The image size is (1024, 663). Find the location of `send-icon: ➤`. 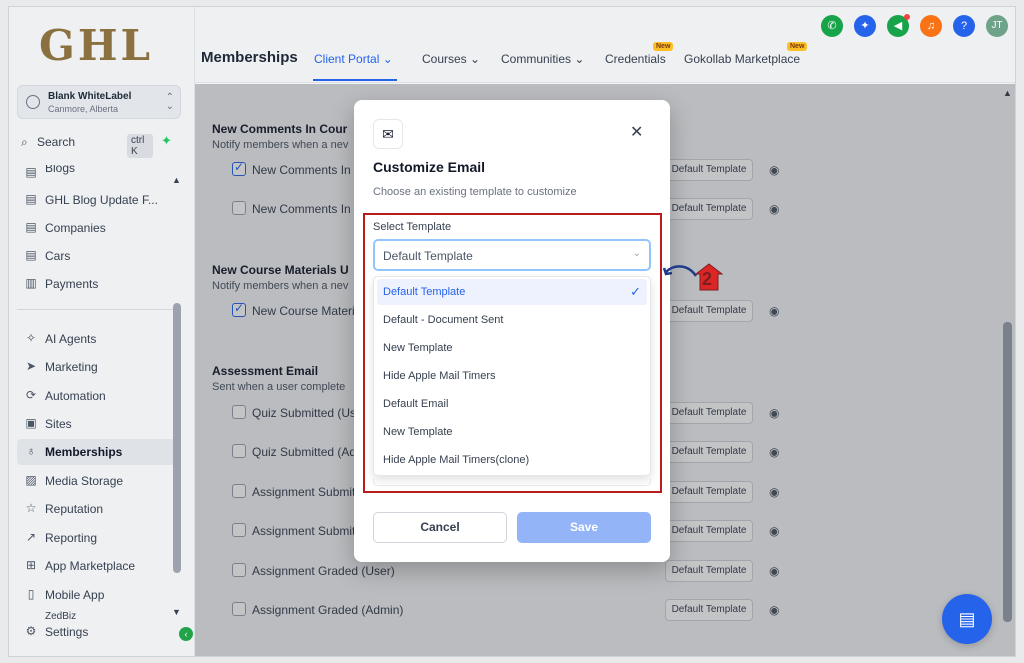

send-icon: ➤ is located at coordinates (31, 366).